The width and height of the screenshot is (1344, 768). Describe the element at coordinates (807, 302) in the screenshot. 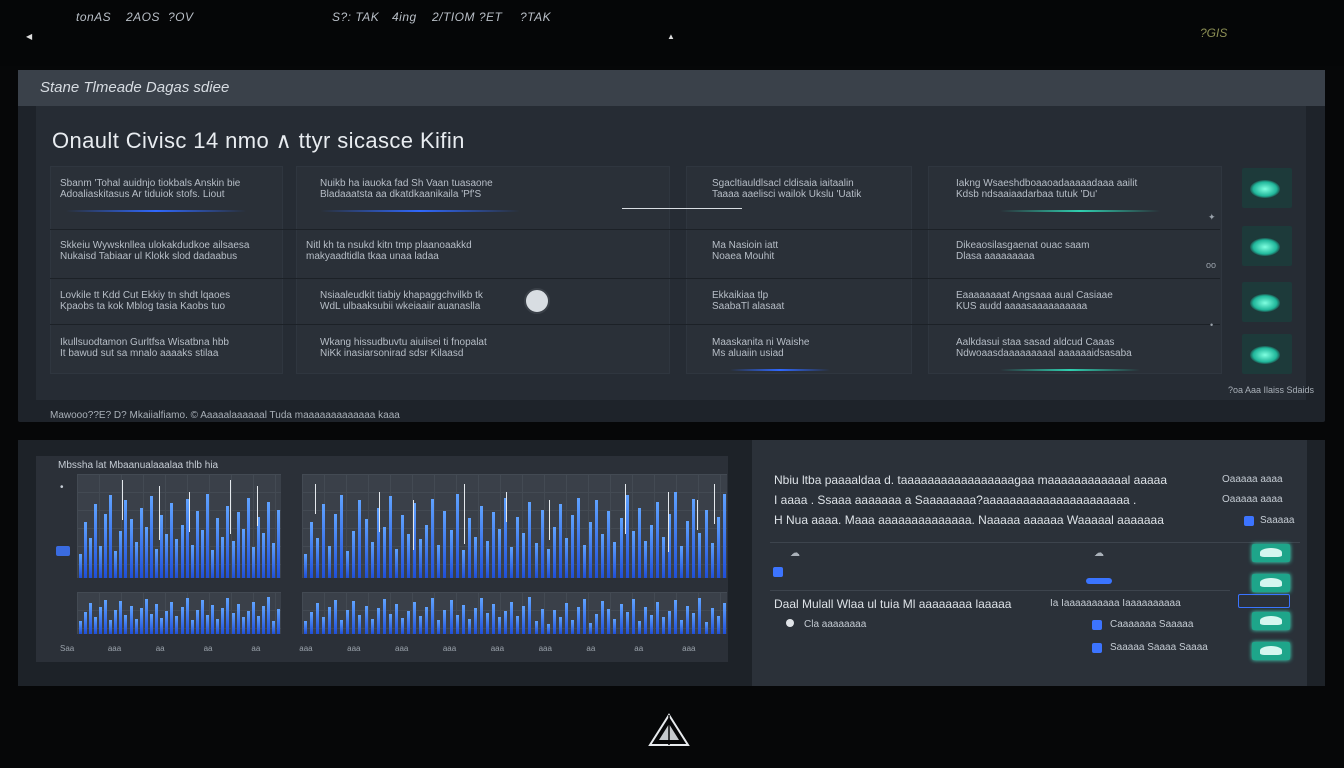

I see `list-item: Ekkaikiaa tlp SaabaTl alasaat` at that location.